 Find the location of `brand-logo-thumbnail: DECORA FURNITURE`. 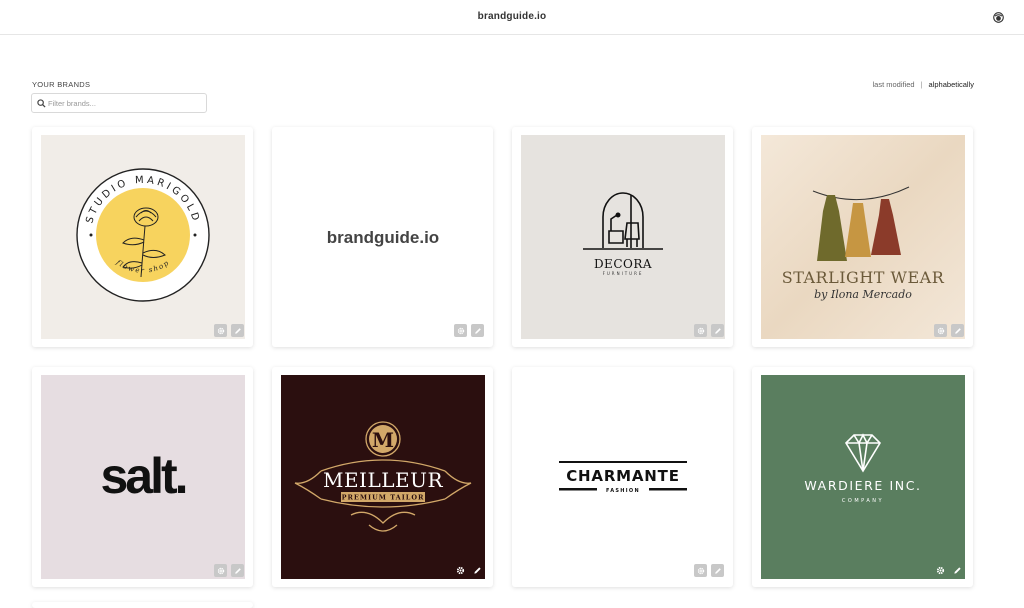

brand-logo-thumbnail: DECORA FURNITURE is located at coordinates (623, 237).